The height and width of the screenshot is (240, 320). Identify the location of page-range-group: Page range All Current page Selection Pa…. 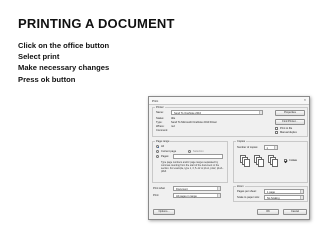
(190, 161).